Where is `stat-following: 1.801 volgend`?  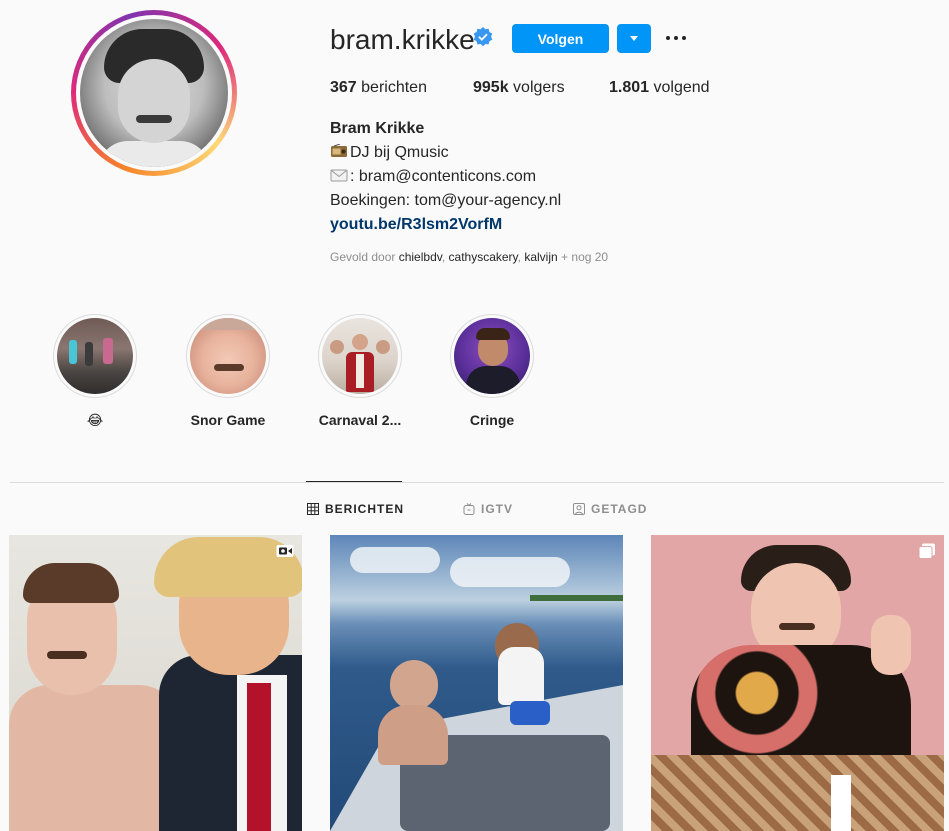 stat-following: 1.801 volgend is located at coordinates (659, 88).